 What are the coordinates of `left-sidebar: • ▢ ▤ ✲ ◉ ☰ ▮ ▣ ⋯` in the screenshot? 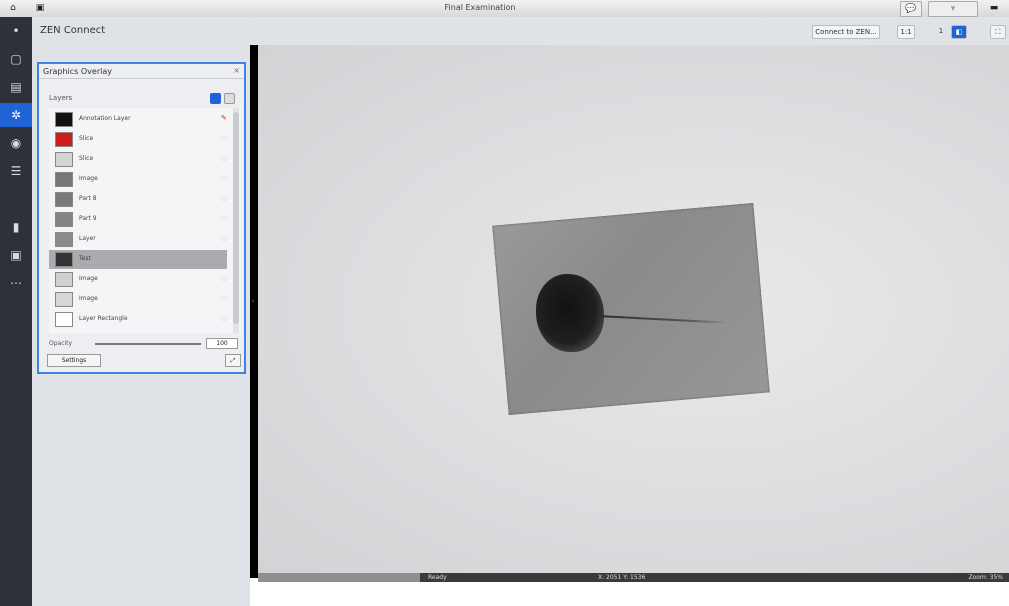 It's located at (16, 311).